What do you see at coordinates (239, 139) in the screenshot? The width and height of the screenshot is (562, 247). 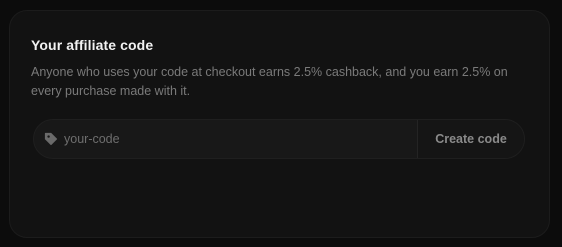 I see `affiliate-code-input` at bounding box center [239, 139].